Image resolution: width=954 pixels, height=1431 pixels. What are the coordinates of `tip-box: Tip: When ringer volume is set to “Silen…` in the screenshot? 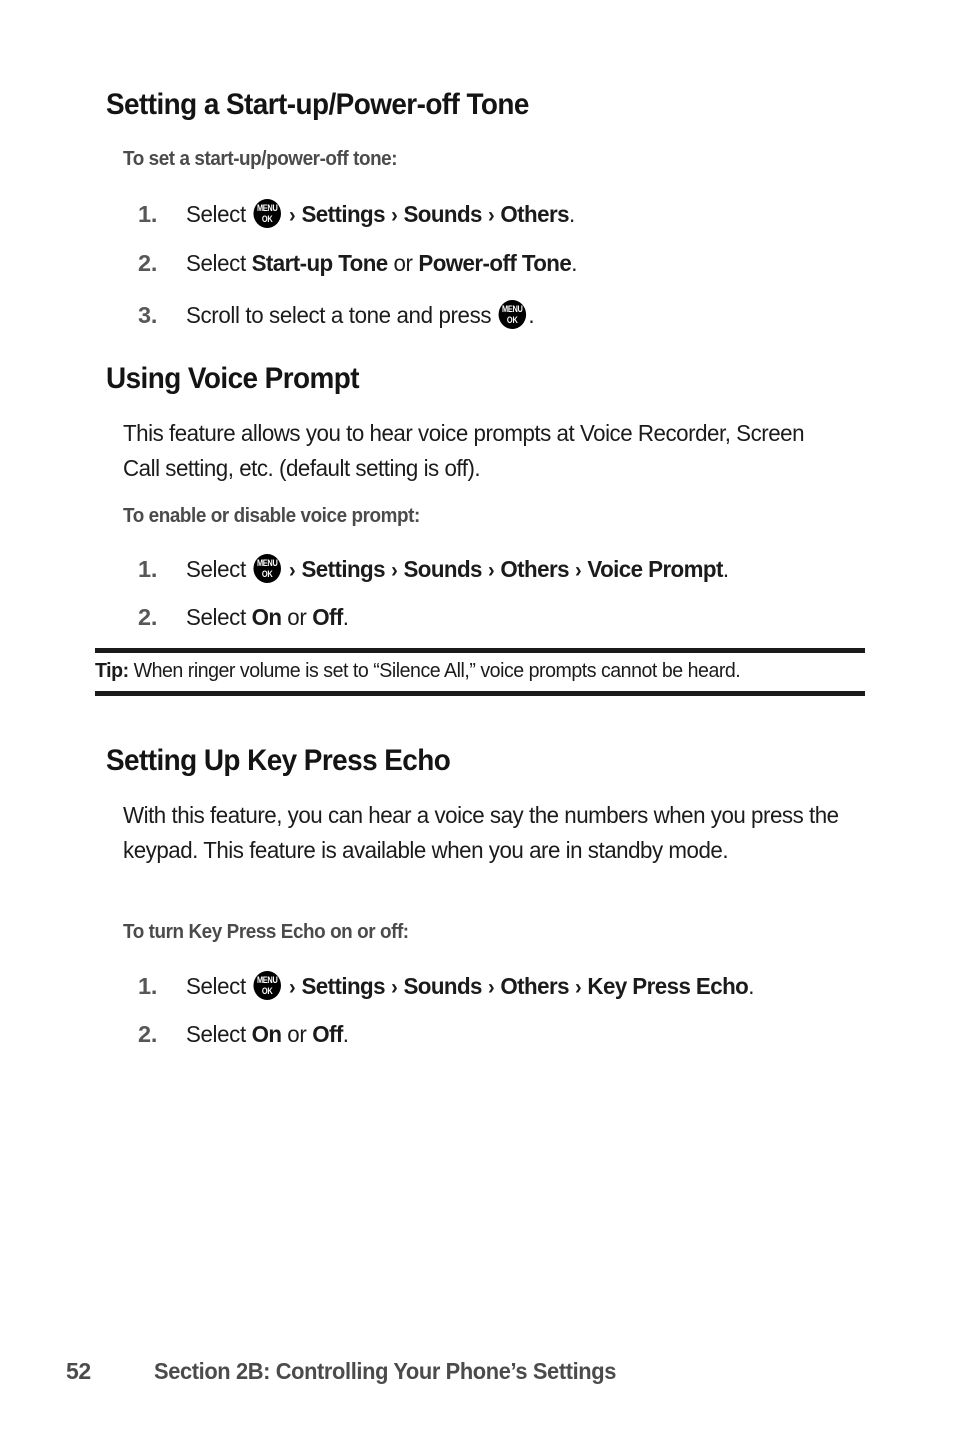 It's located at (480, 672).